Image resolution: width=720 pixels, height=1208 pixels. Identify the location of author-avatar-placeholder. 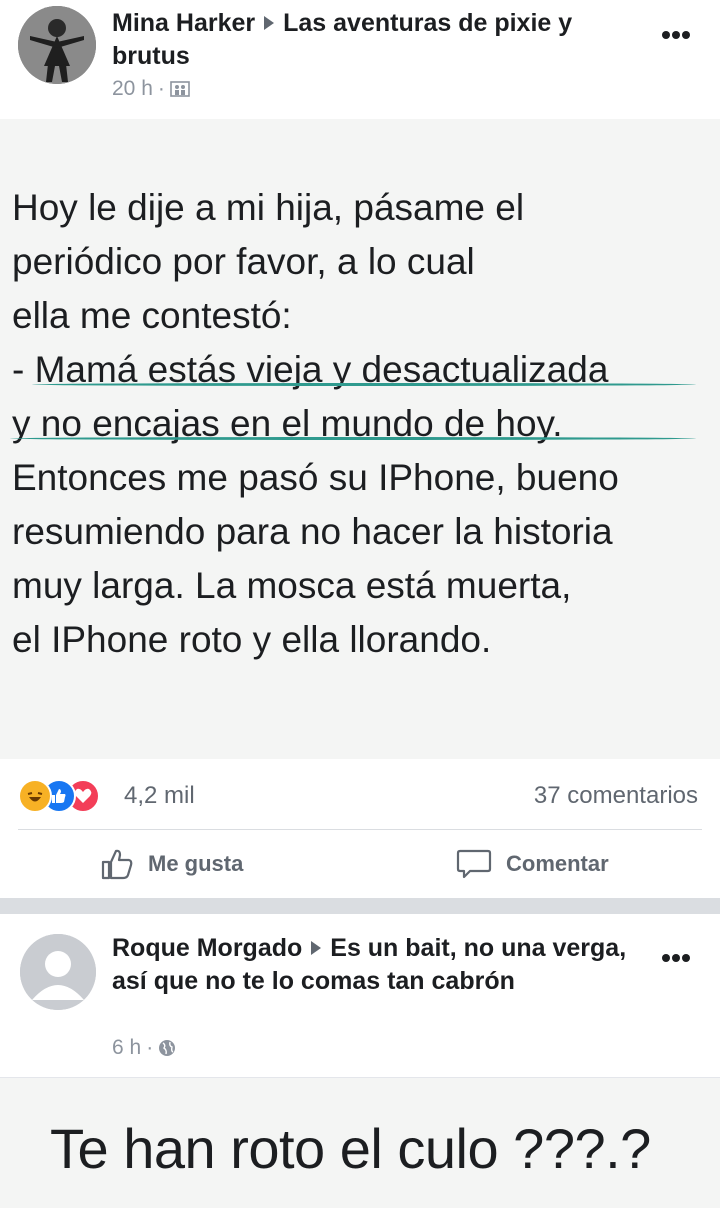
(58, 972).